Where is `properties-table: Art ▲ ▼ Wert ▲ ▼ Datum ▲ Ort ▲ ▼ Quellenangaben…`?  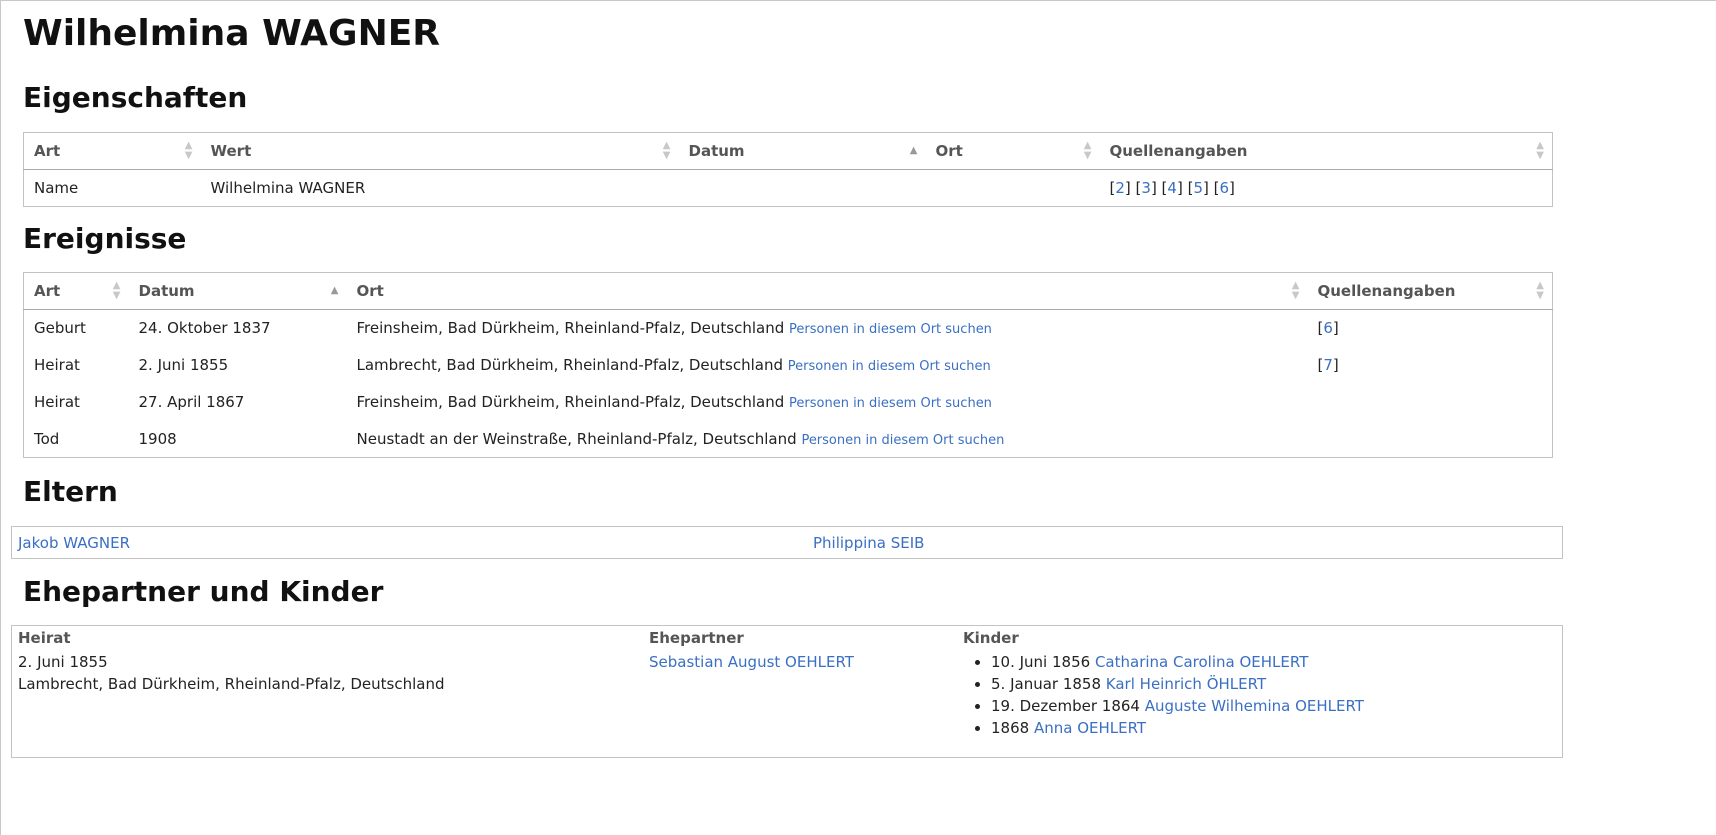 properties-table: Art ▲ ▼ Wert ▲ ▼ Datum ▲ Ort ▲ ▼ Quellenangaben… is located at coordinates (788, 169).